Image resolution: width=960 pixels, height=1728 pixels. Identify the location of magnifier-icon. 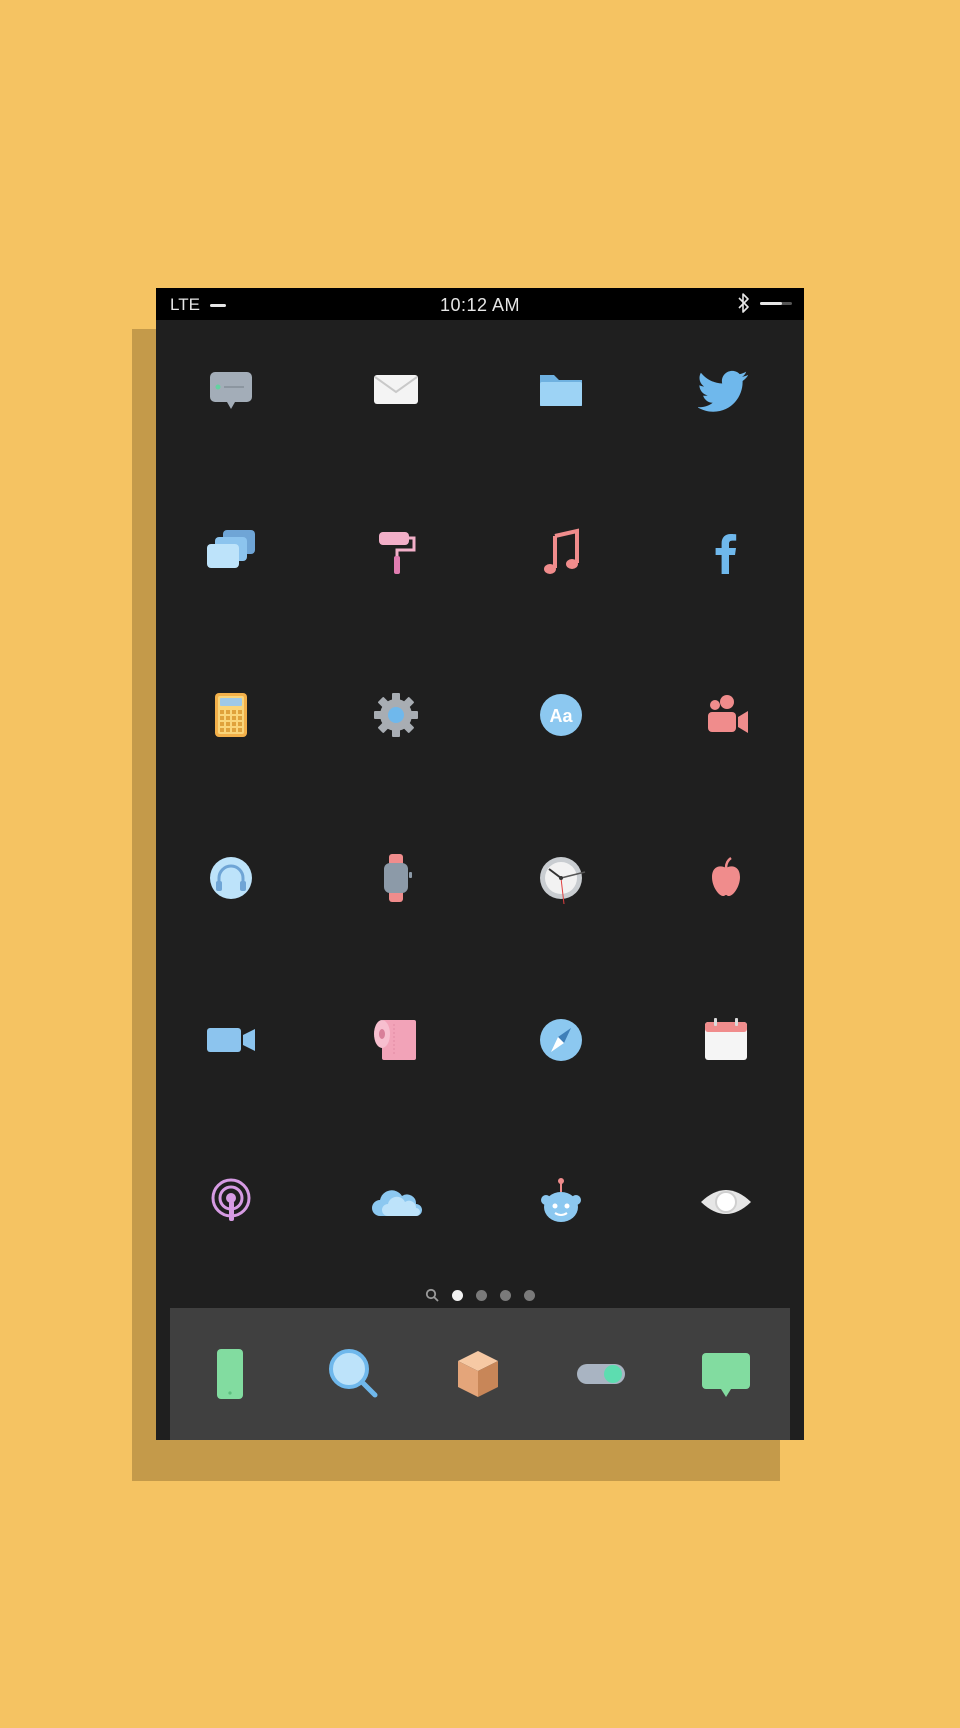
(353, 1373).